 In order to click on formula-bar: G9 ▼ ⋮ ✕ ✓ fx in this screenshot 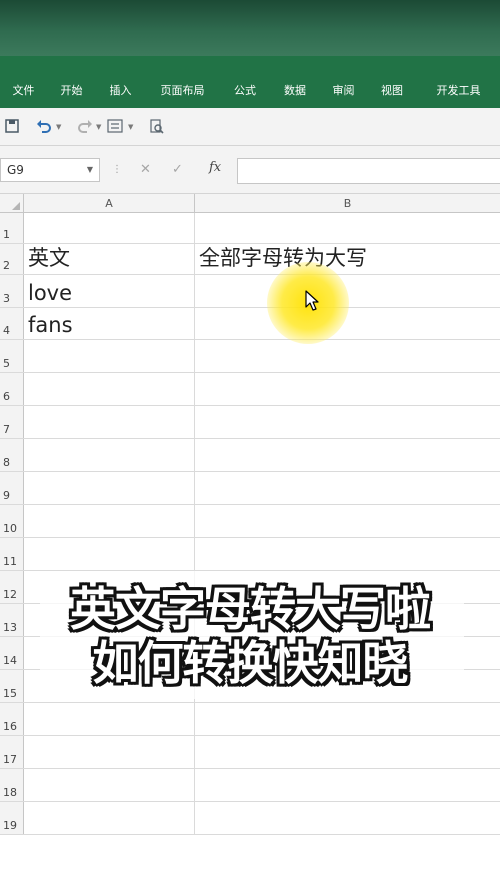, I will do `click(250, 170)`.